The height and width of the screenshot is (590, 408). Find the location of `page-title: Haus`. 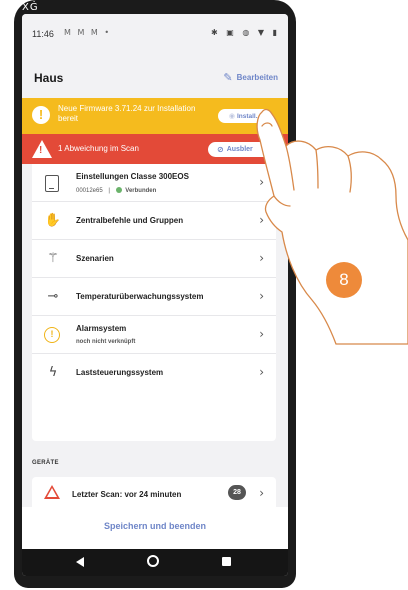

page-title: Haus is located at coordinates (49, 78).